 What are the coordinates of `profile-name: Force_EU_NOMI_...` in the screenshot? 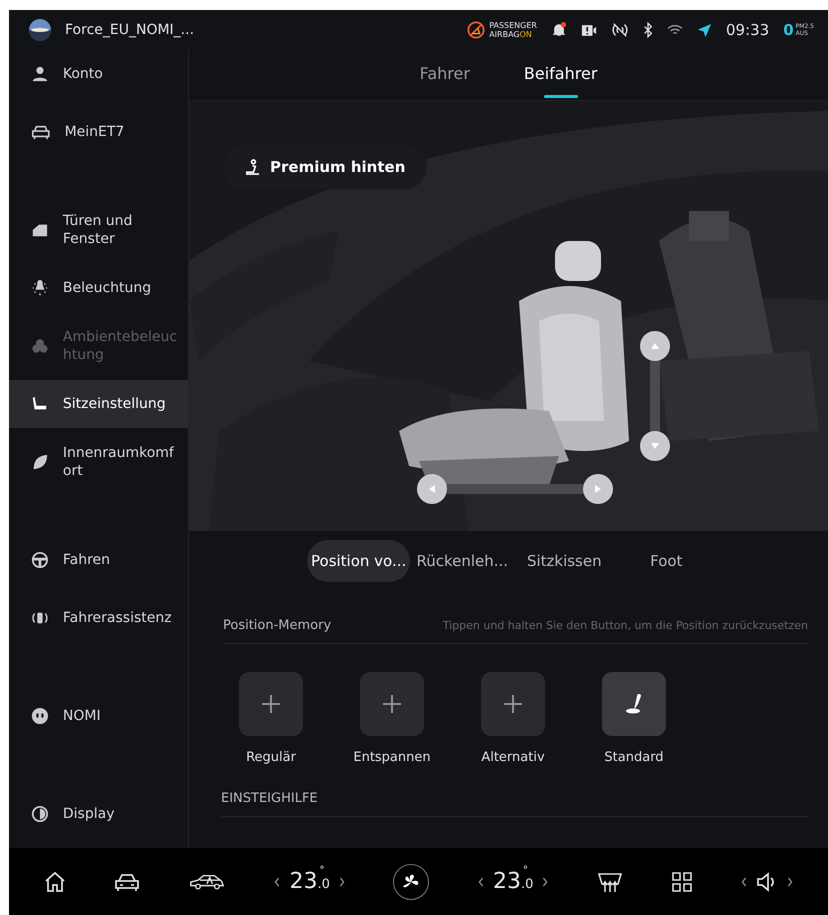 It's located at (259, 30).